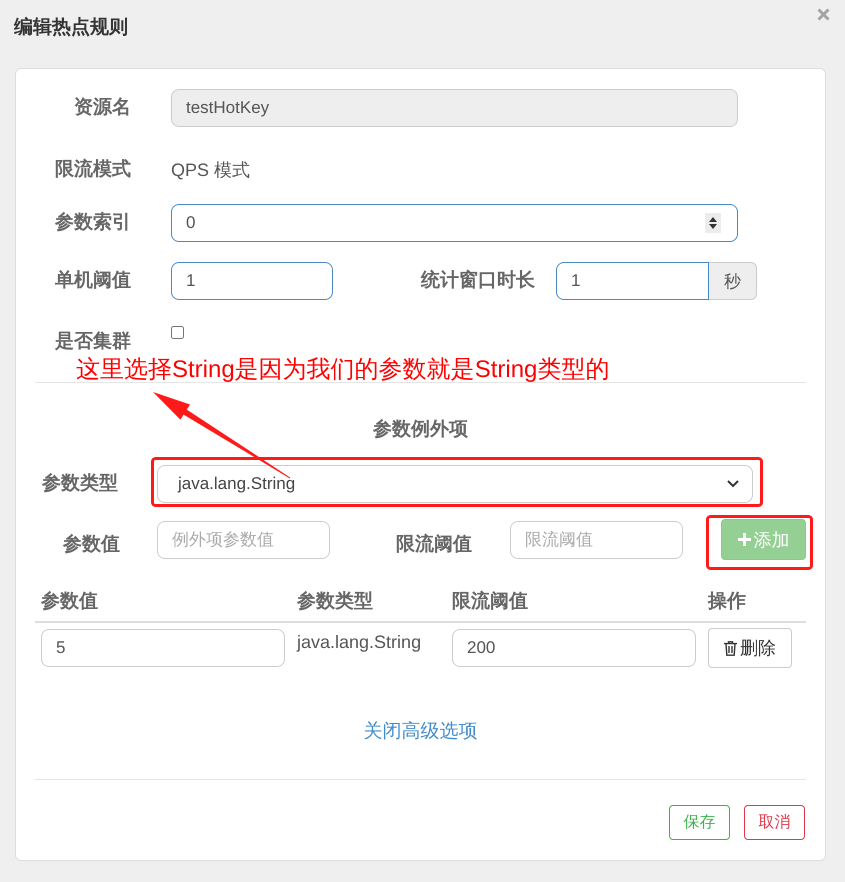  Describe the element at coordinates (596, 539) in the screenshot. I see `limit-value-field: 限流阈值` at that location.